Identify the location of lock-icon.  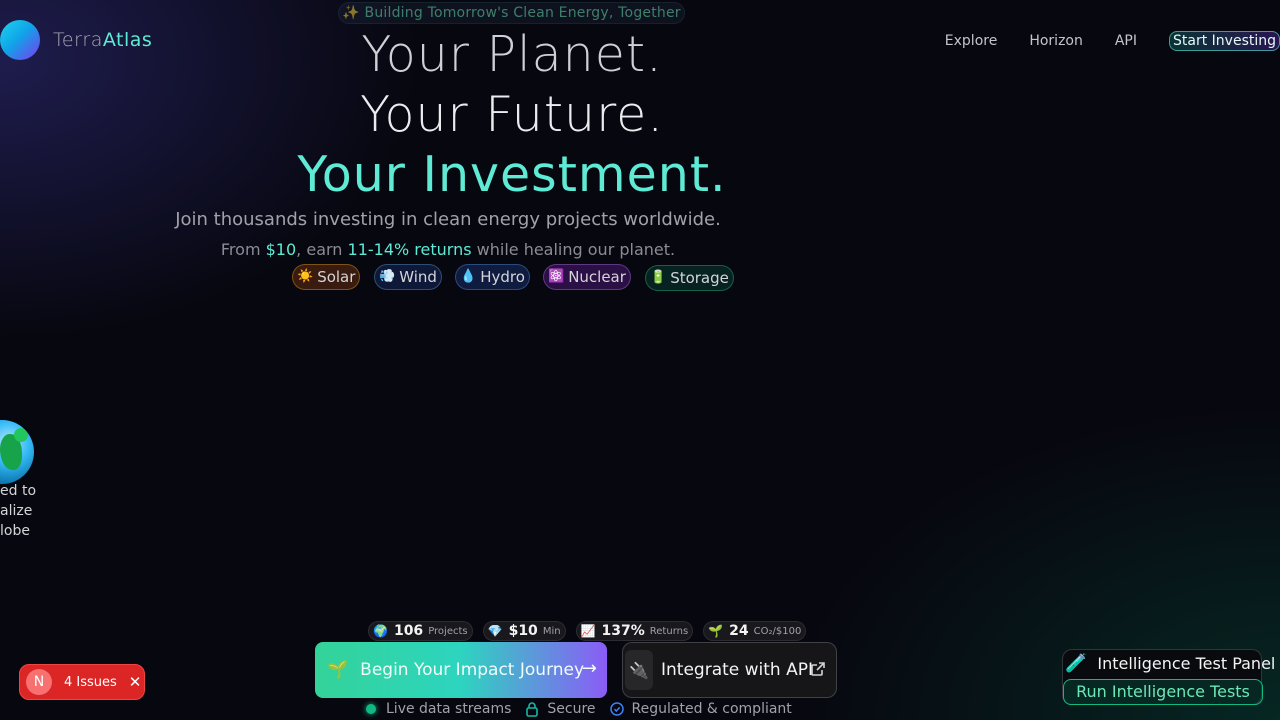
(532, 709).